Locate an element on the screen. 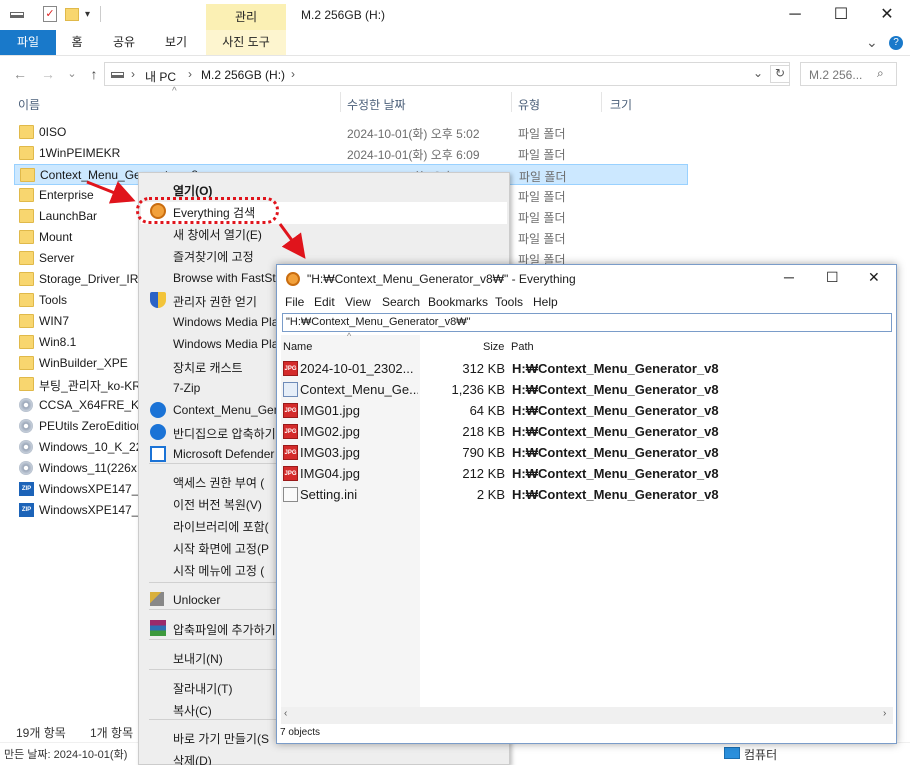 The height and width of the screenshot is (765, 910). everything-column-name: Name is located at coordinates (297, 347).